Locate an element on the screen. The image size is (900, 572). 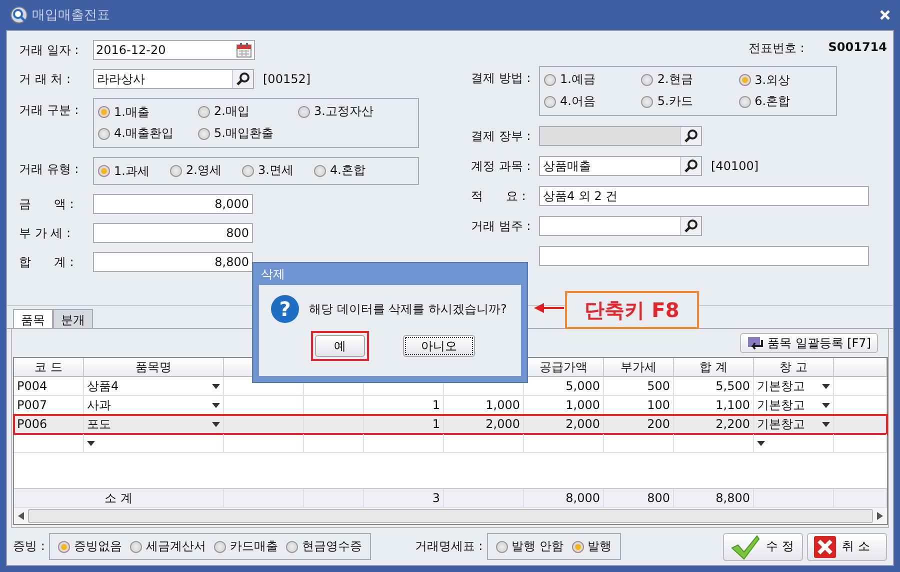
question-icon: ? is located at coordinates (285, 309).